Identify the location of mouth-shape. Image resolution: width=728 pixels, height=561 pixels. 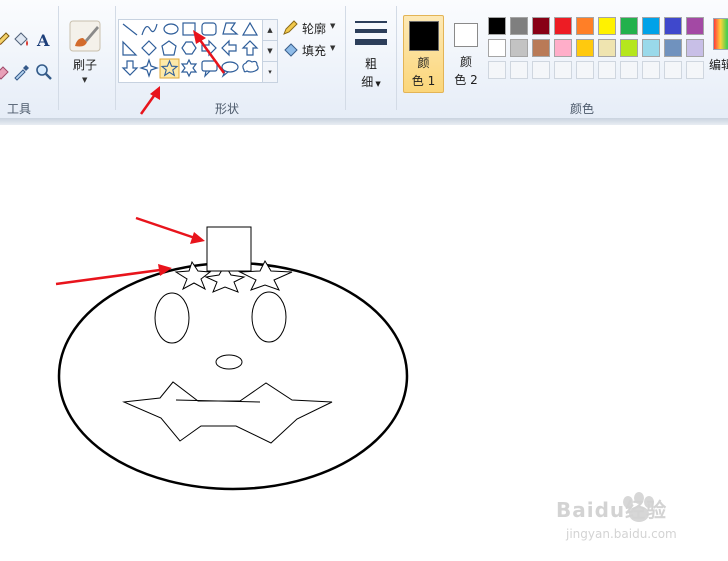
(227, 412).